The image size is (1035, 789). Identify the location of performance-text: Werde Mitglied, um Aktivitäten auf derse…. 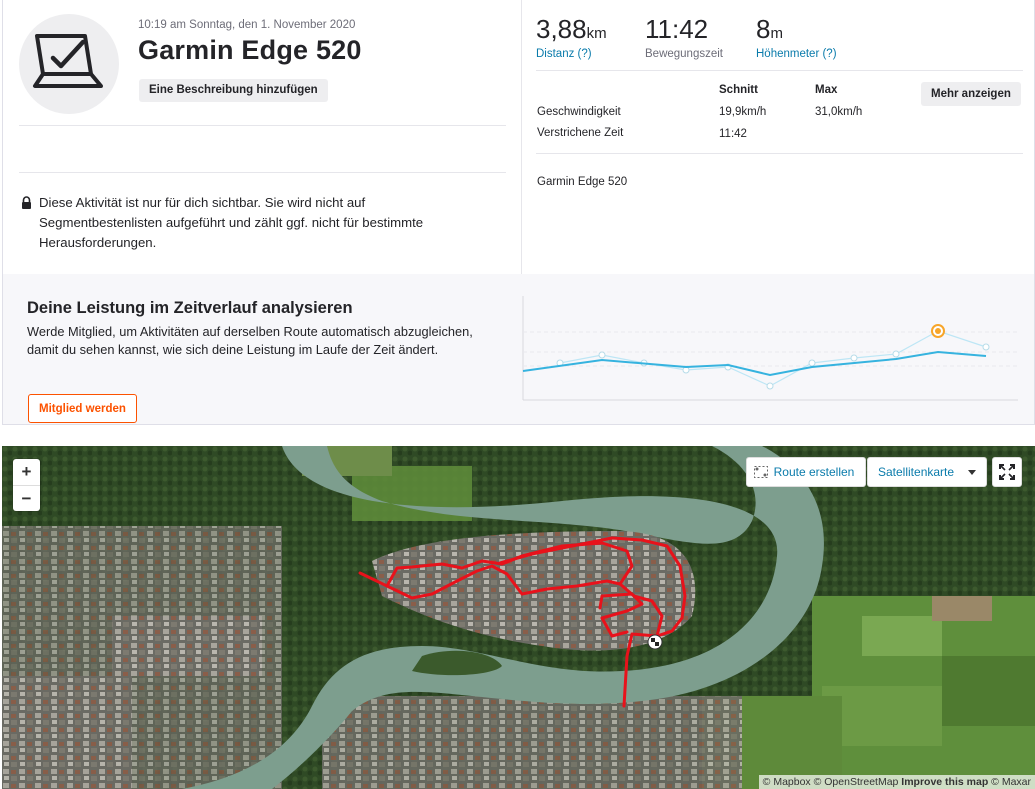
(250, 341).